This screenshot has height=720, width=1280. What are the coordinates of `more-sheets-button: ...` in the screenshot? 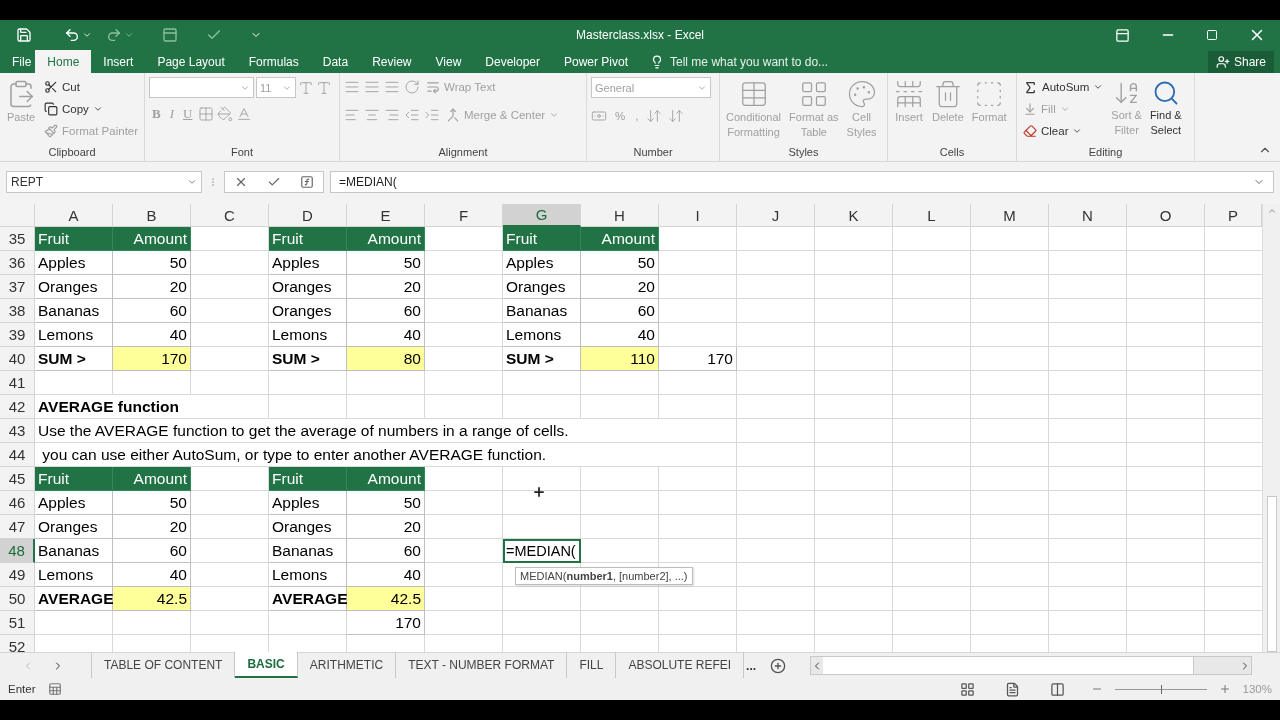 It's located at (754, 665).